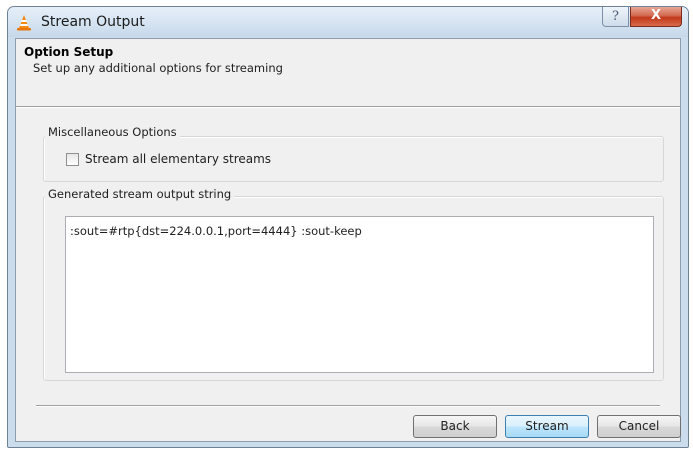 The image size is (693, 452). Describe the element at coordinates (656, 17) in the screenshot. I see `close-button: X` at that location.